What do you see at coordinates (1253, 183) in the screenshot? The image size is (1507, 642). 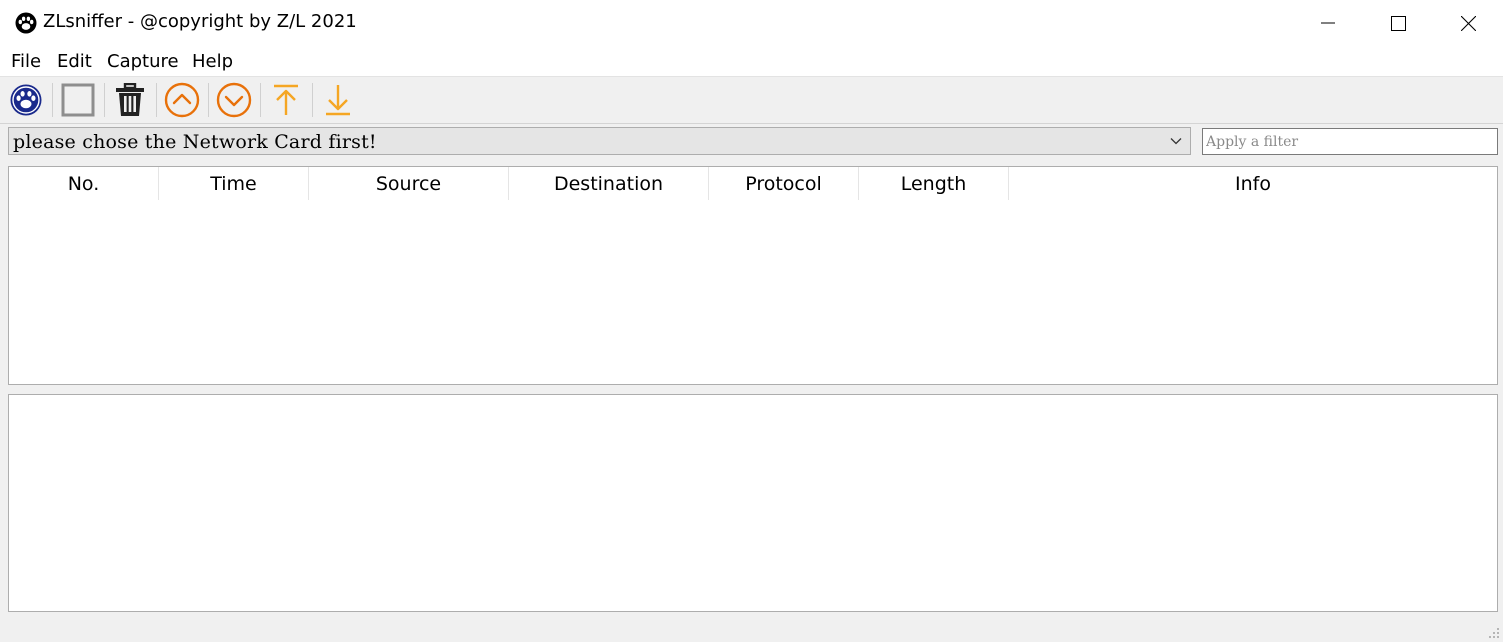 I see `column-header-info: Info` at bounding box center [1253, 183].